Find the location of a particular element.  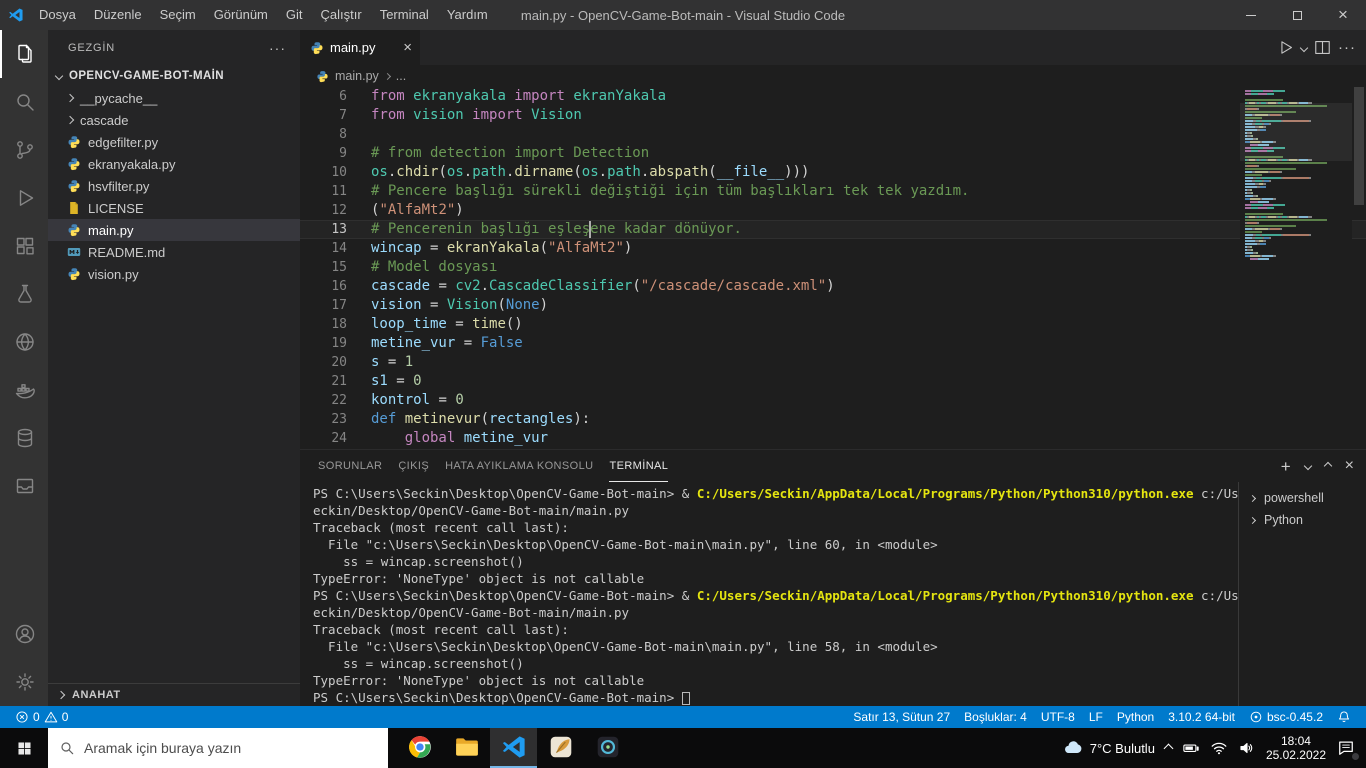

scrollbar-thumb is located at coordinates (1359, 146).